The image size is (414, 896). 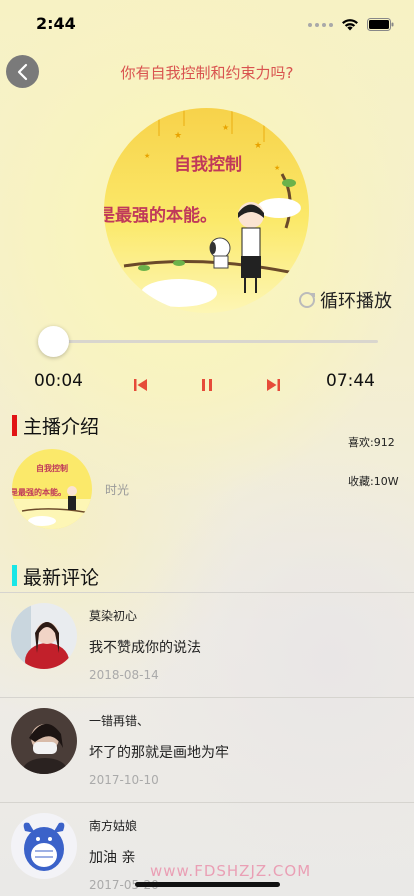 What do you see at coordinates (53, 341) in the screenshot?
I see `progress-thumb` at bounding box center [53, 341].